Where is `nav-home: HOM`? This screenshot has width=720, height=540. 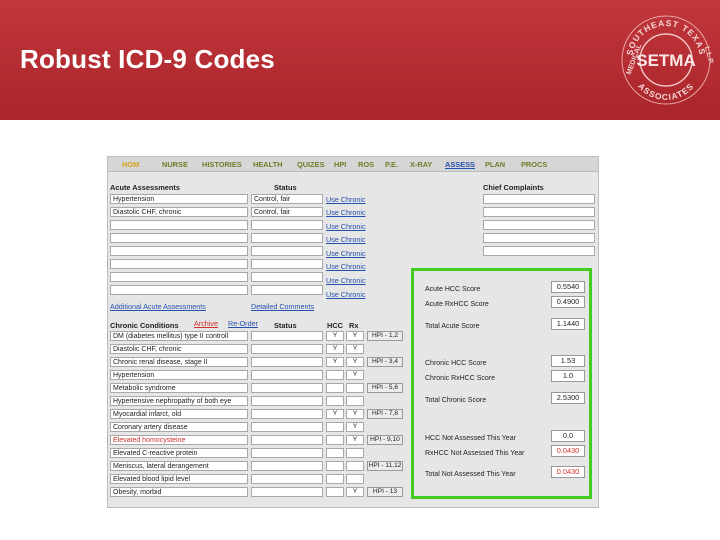
nav-home: HOM is located at coordinates (130, 164).